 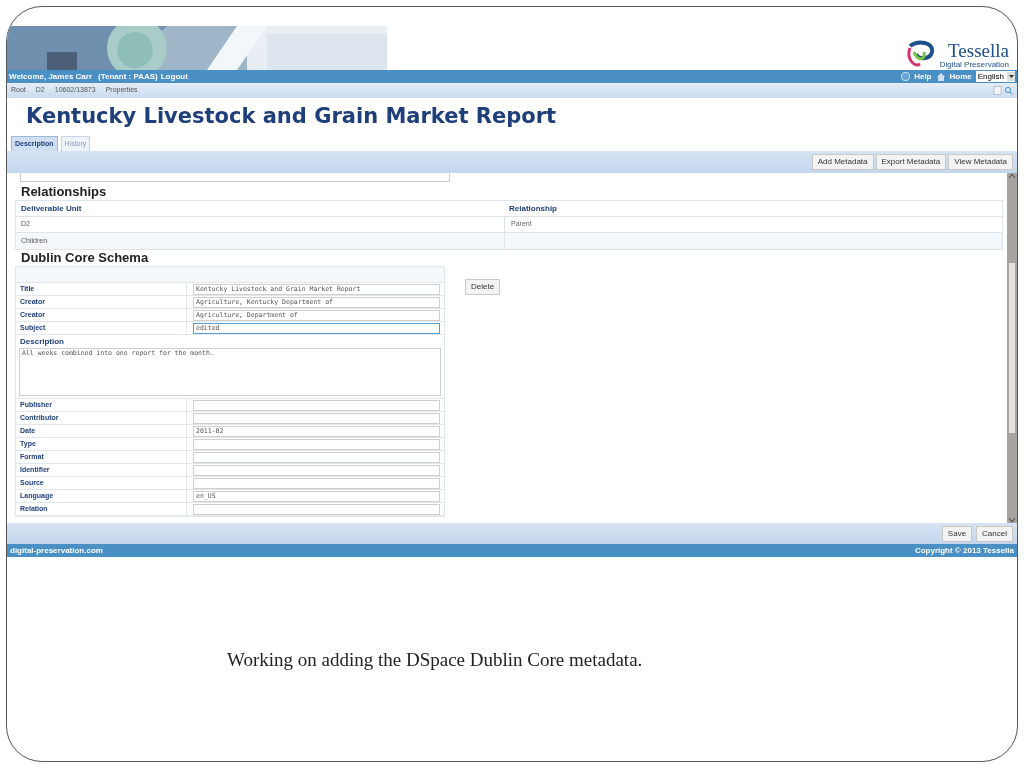 What do you see at coordinates (85, 258) in the screenshot?
I see `section-heading: Dublin Core Schema` at bounding box center [85, 258].